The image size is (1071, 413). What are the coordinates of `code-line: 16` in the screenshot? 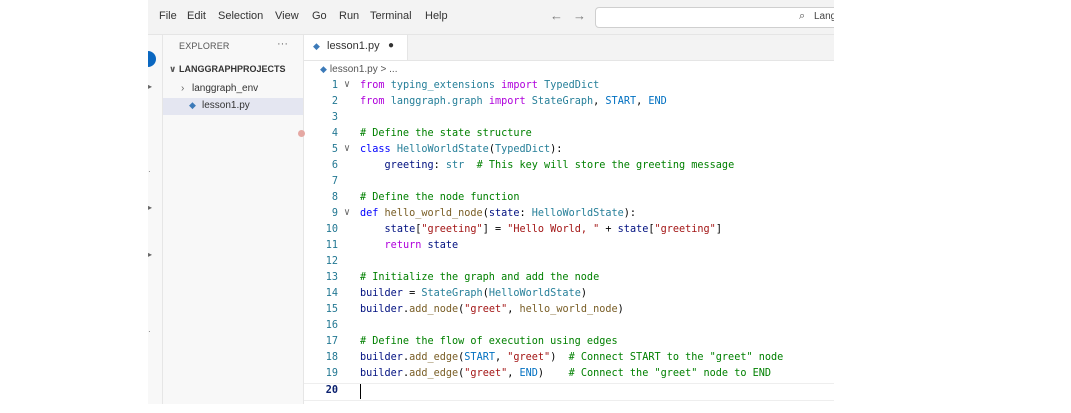 It's located at (569, 327).